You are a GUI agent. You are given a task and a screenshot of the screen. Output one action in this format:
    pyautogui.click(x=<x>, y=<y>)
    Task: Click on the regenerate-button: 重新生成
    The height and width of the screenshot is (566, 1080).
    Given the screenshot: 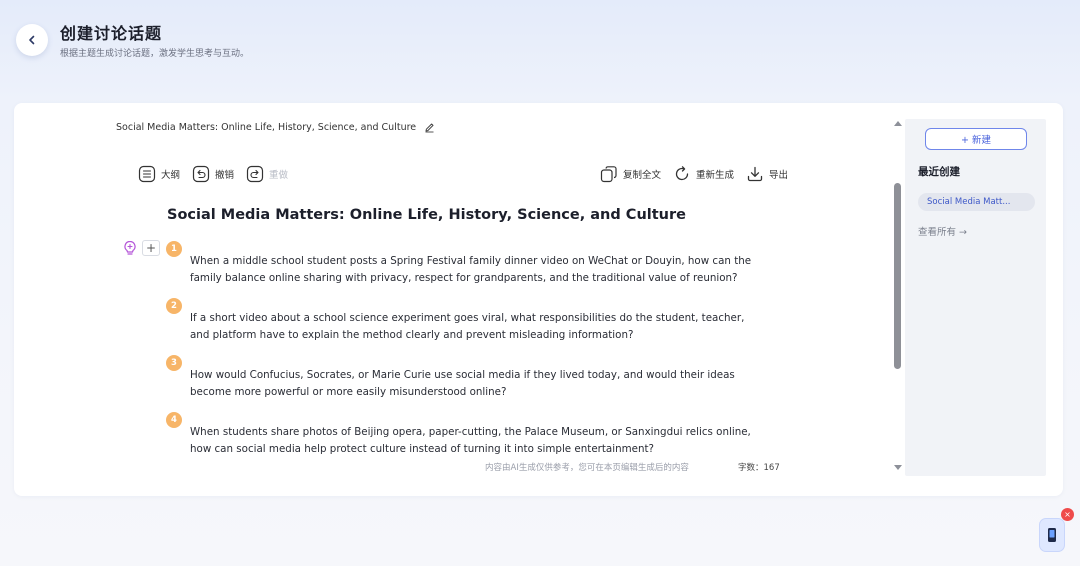 What is the action you would take?
    pyautogui.click(x=703, y=174)
    